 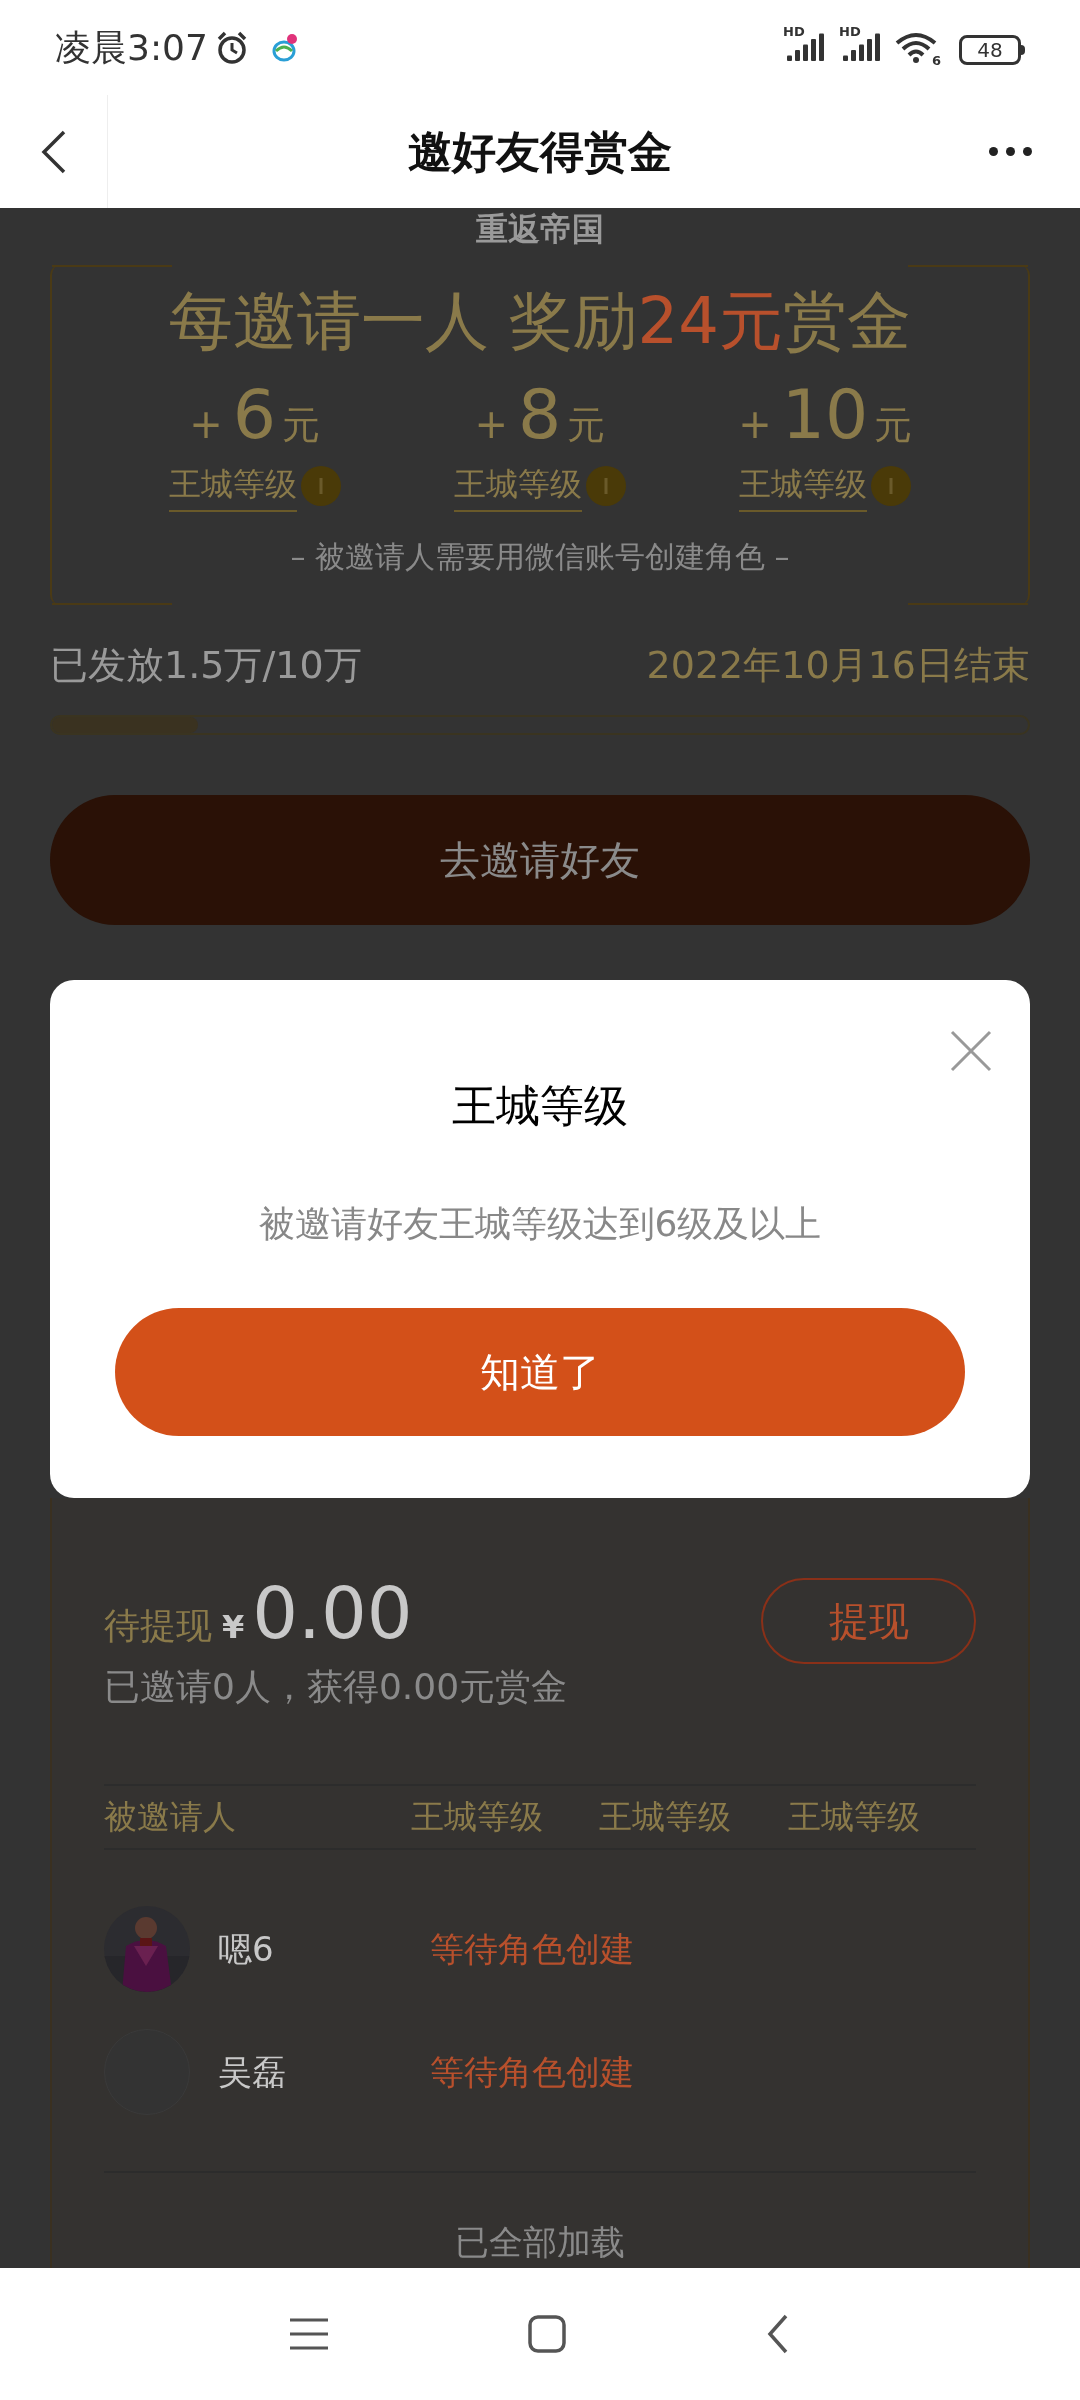 What do you see at coordinates (540, 151) in the screenshot?
I see `page-title: 邀好友得赏金` at bounding box center [540, 151].